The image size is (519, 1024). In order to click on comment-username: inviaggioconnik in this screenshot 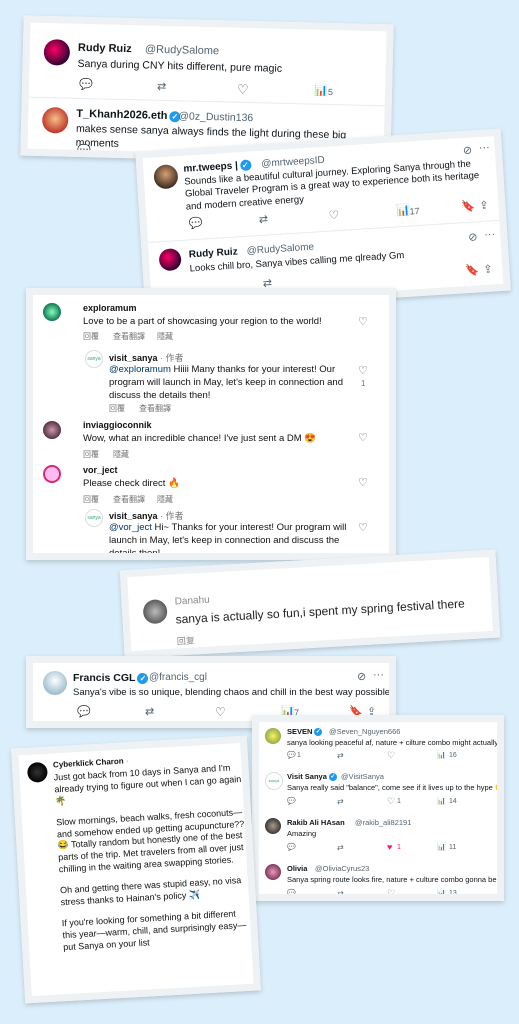, I will do `click(117, 425)`.